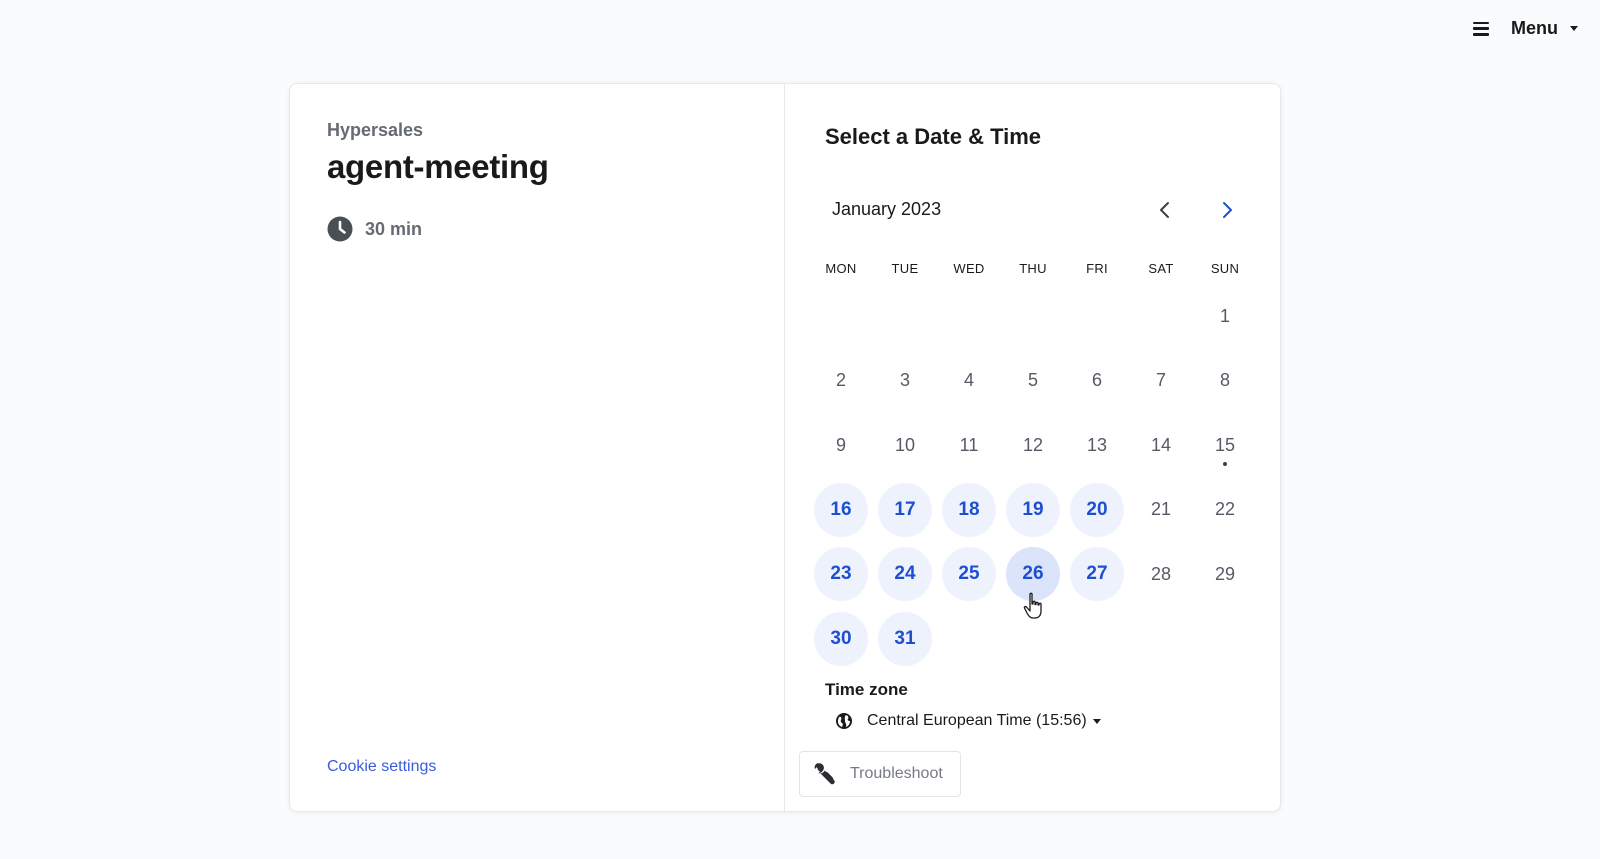 The height and width of the screenshot is (859, 1600). I want to click on timezone-title: Time zone, so click(866, 689).